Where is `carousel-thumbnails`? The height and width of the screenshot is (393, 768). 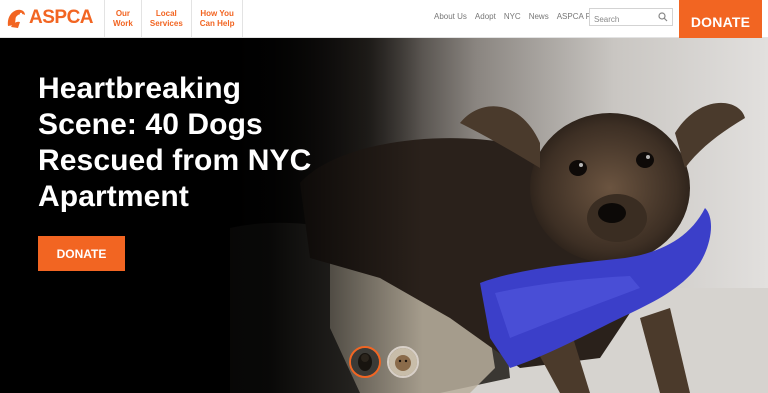
carousel-thumbnails is located at coordinates (384, 362).